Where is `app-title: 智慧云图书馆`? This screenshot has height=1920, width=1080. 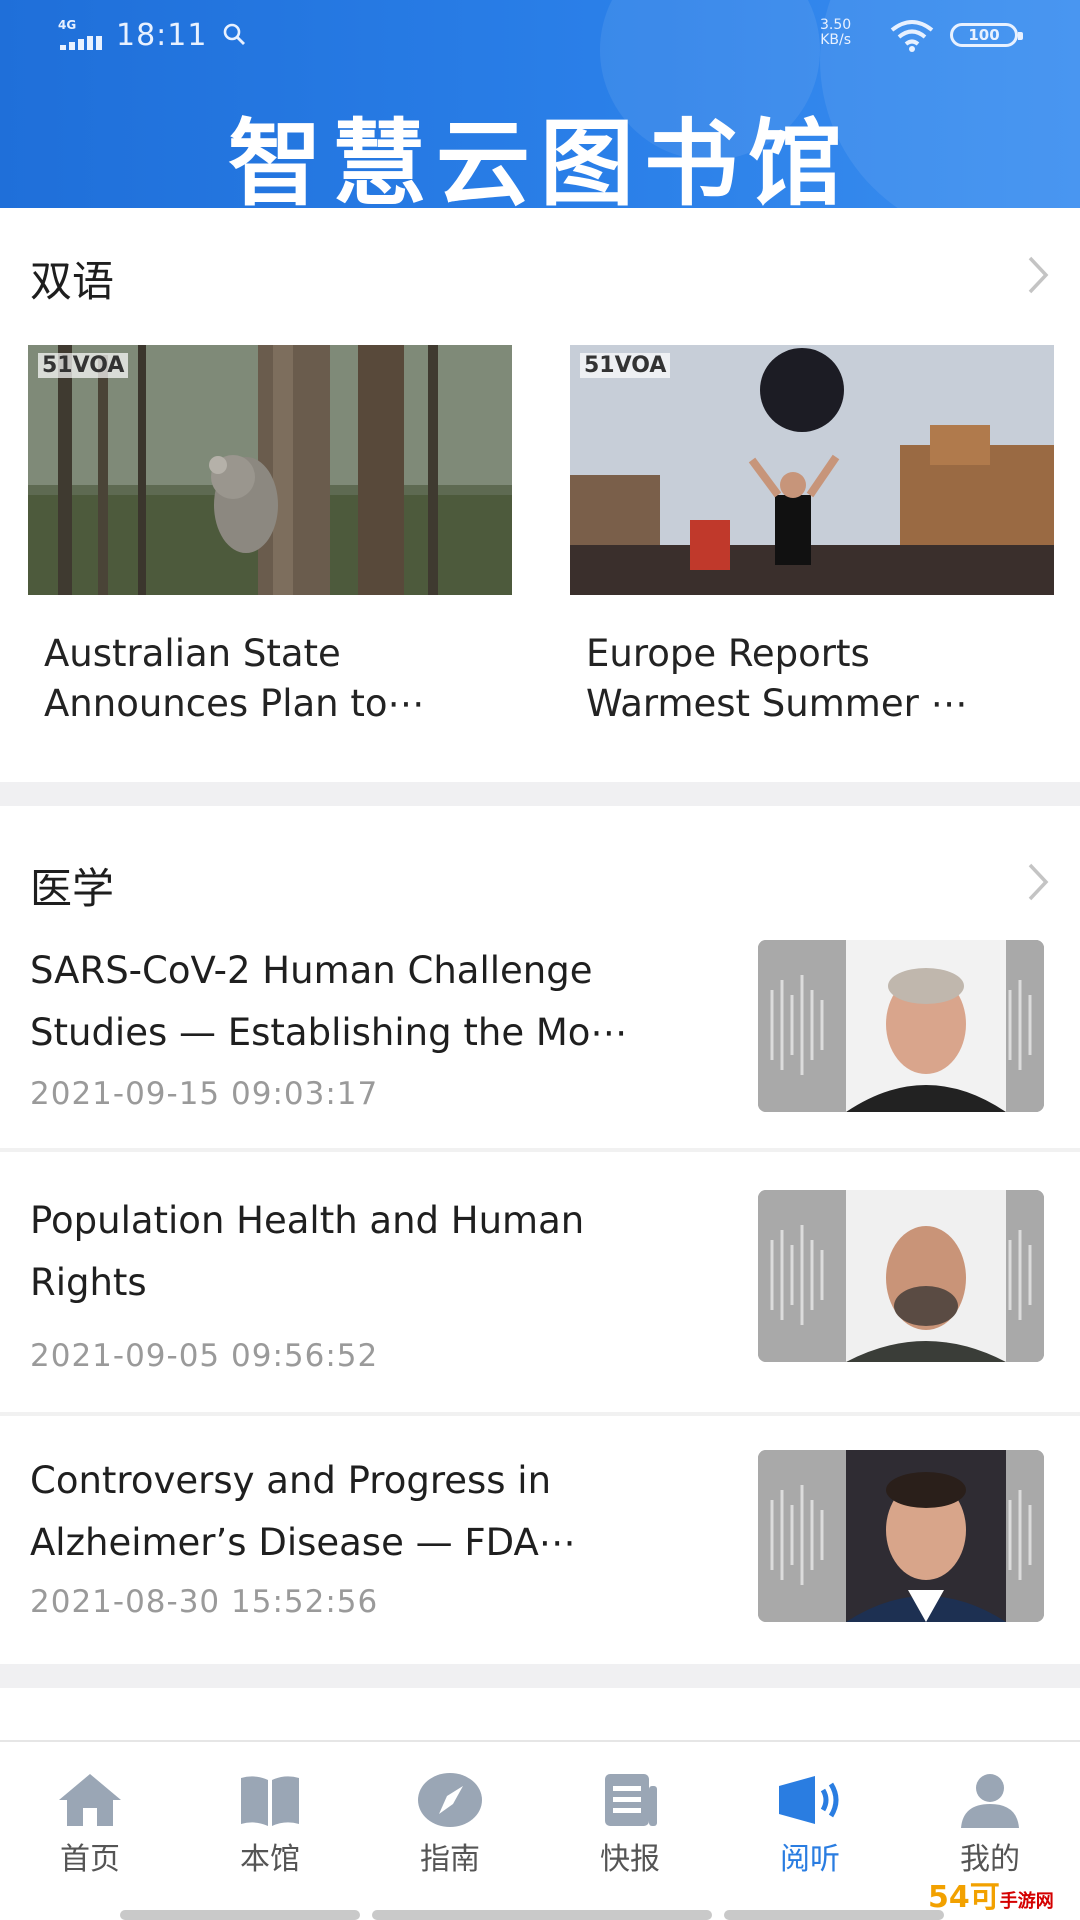
app-title: 智慧云图书馆 is located at coordinates (539, 159).